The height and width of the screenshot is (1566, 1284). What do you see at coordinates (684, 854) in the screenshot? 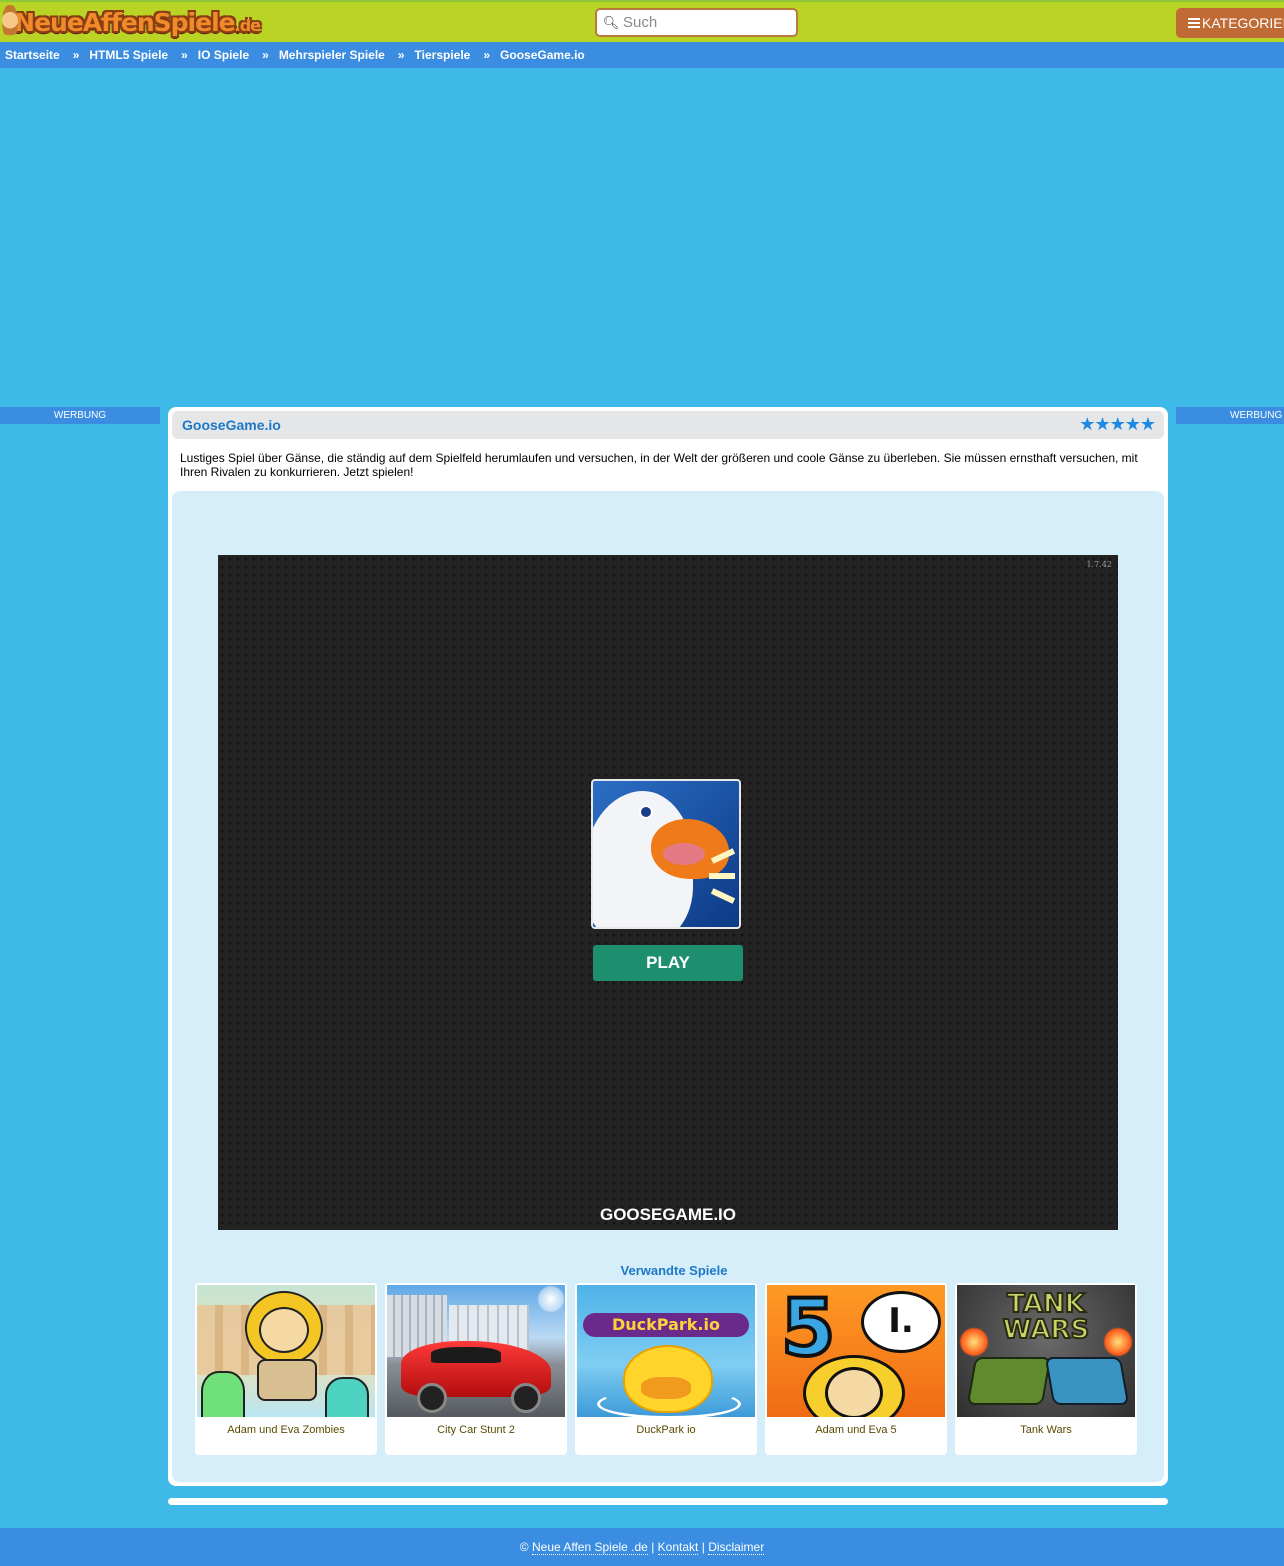
I see `goose-tongue` at bounding box center [684, 854].